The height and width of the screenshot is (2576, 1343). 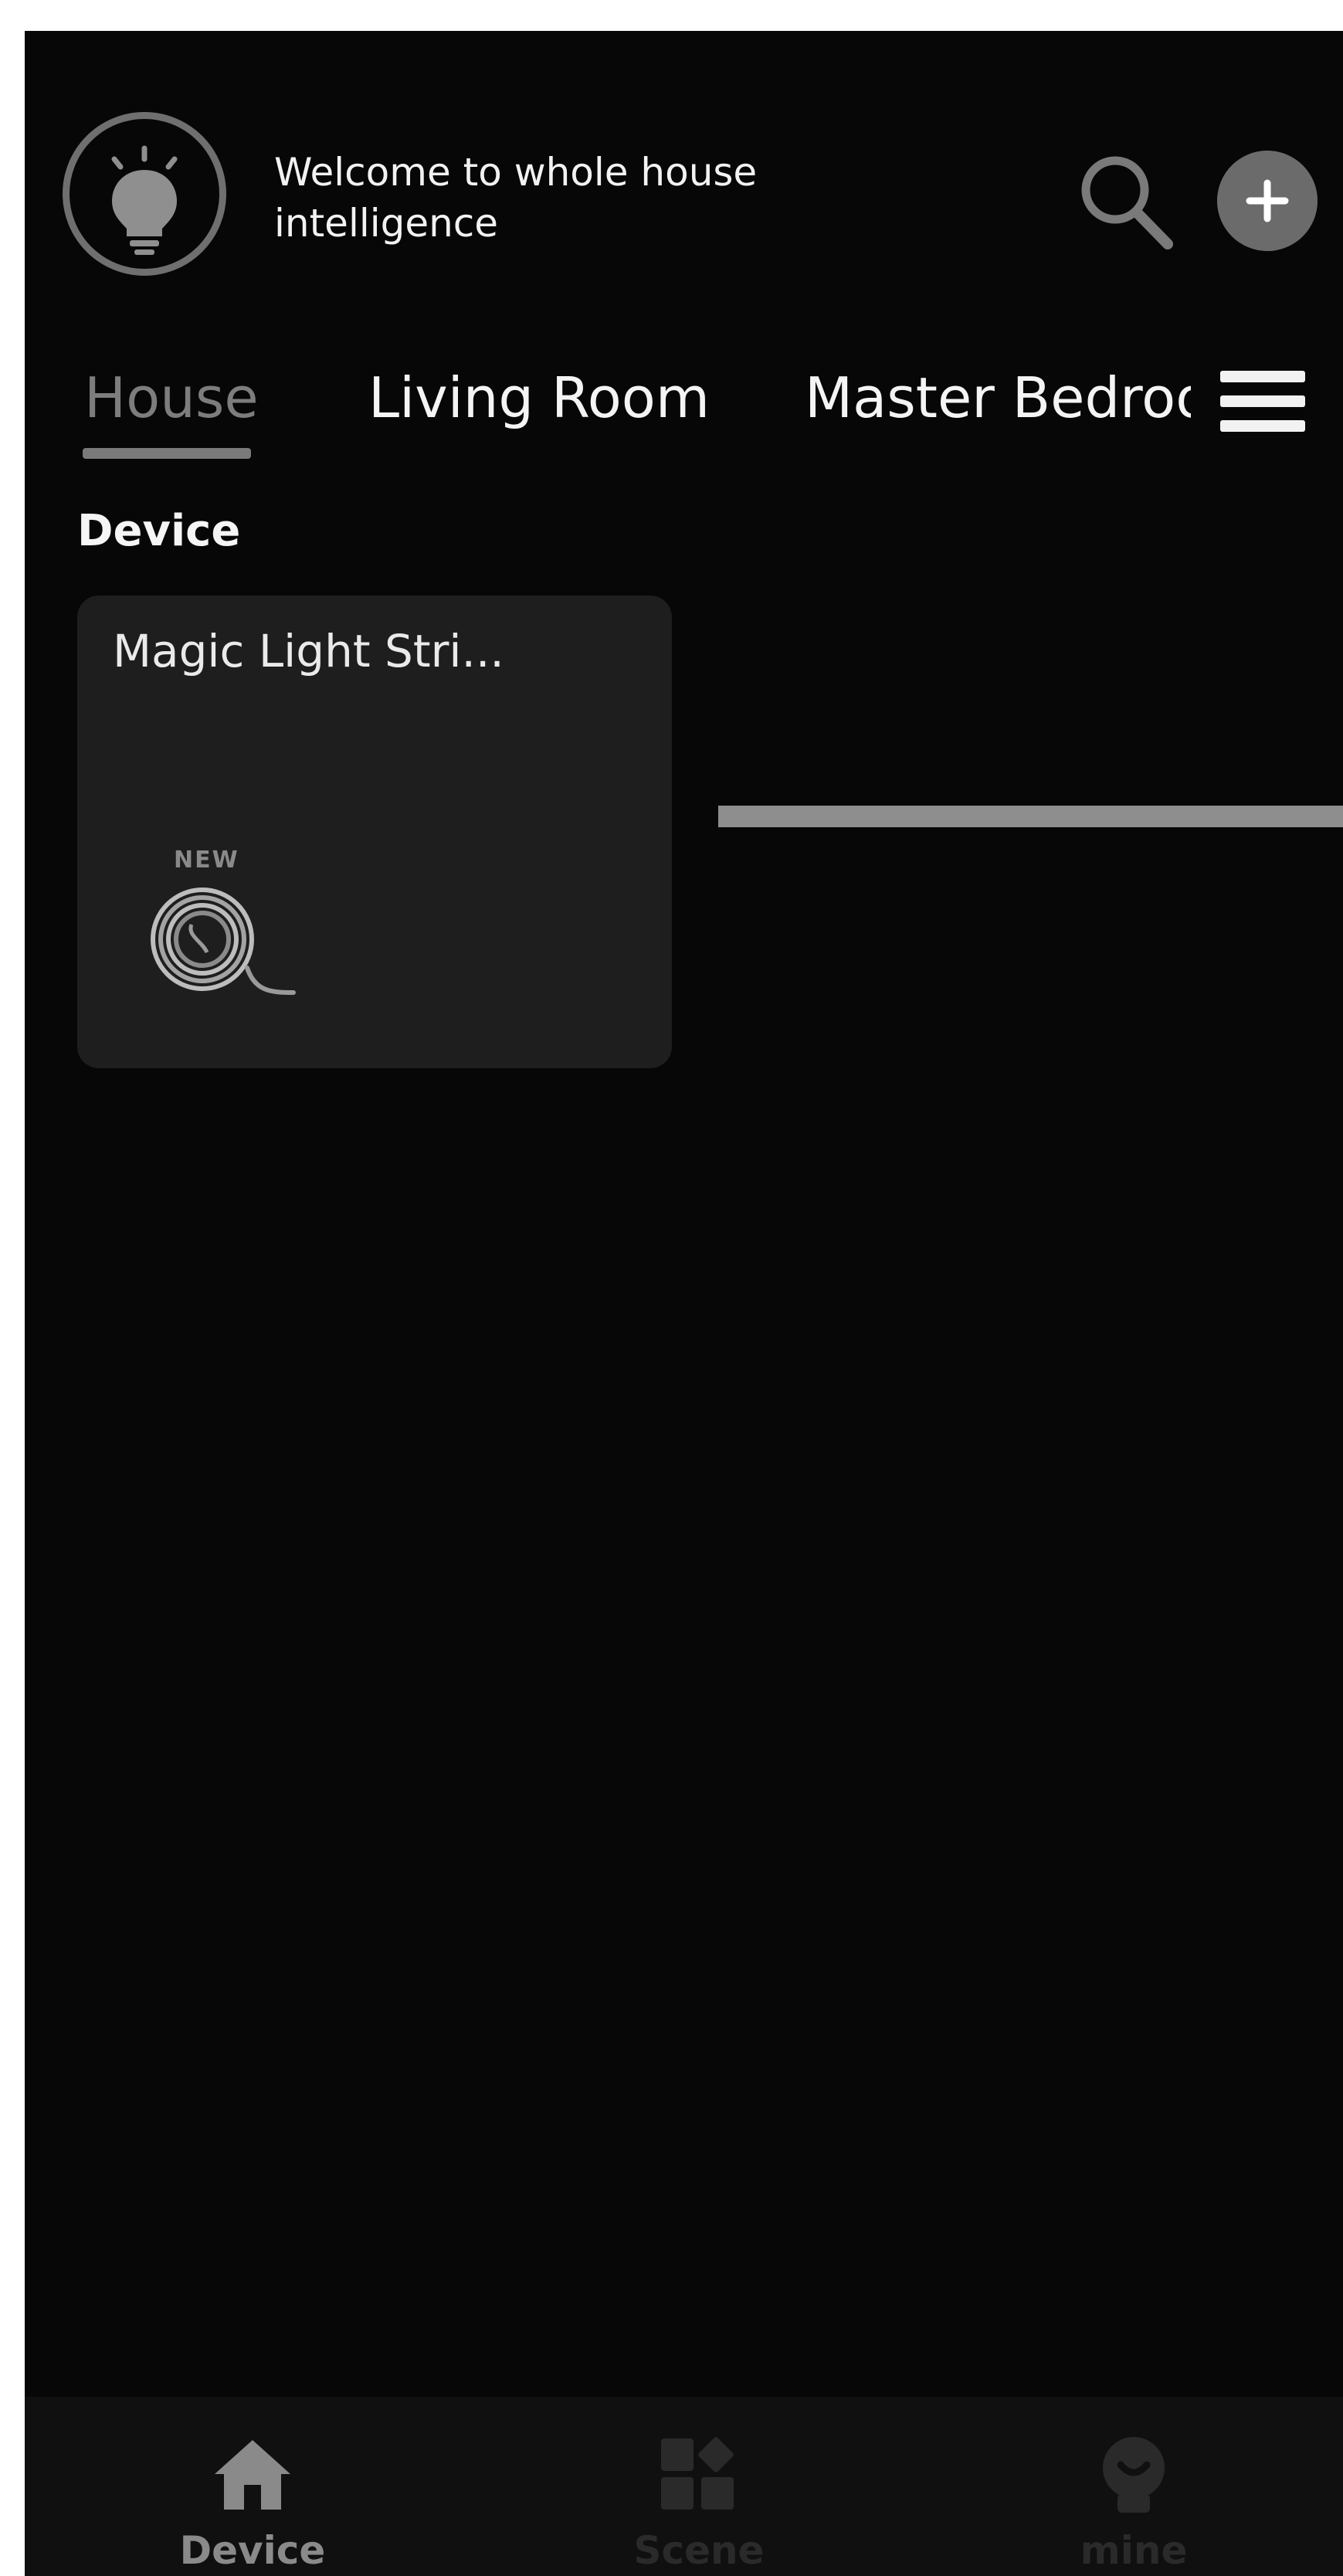 What do you see at coordinates (167, 454) in the screenshot?
I see `active-tab-indicator` at bounding box center [167, 454].